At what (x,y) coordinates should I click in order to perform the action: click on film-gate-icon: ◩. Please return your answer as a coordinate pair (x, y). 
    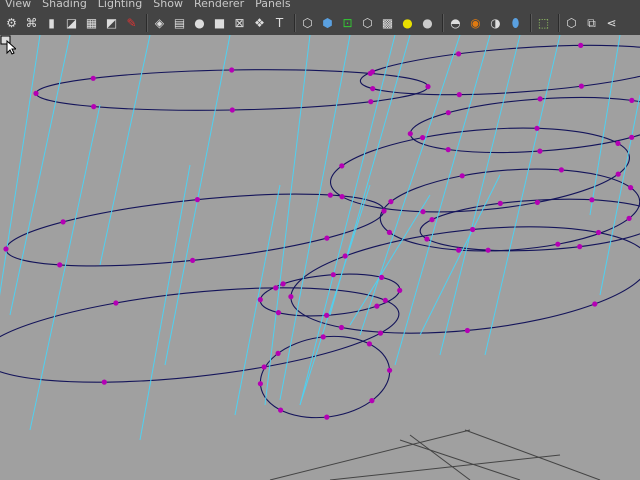
    Looking at the image, I should click on (111, 23).